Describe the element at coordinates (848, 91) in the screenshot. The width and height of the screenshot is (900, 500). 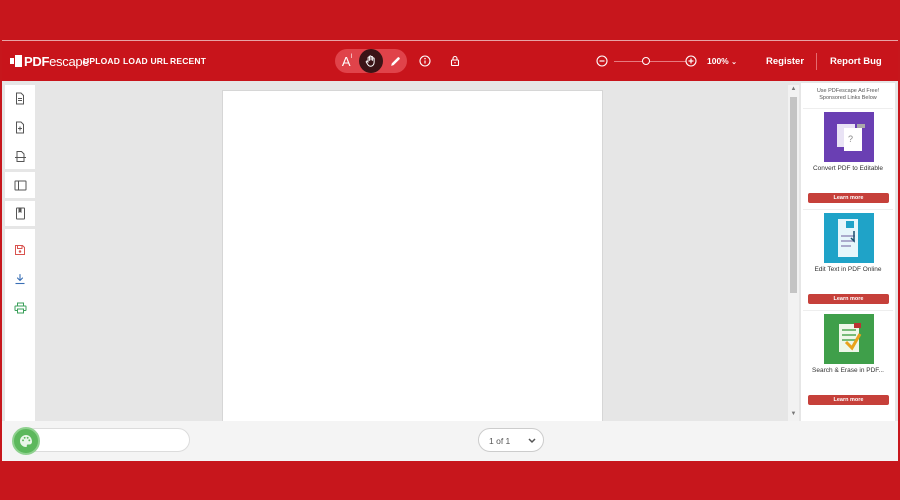
I see `ad-header-line1: Use PDFescape Ad Free!` at that location.